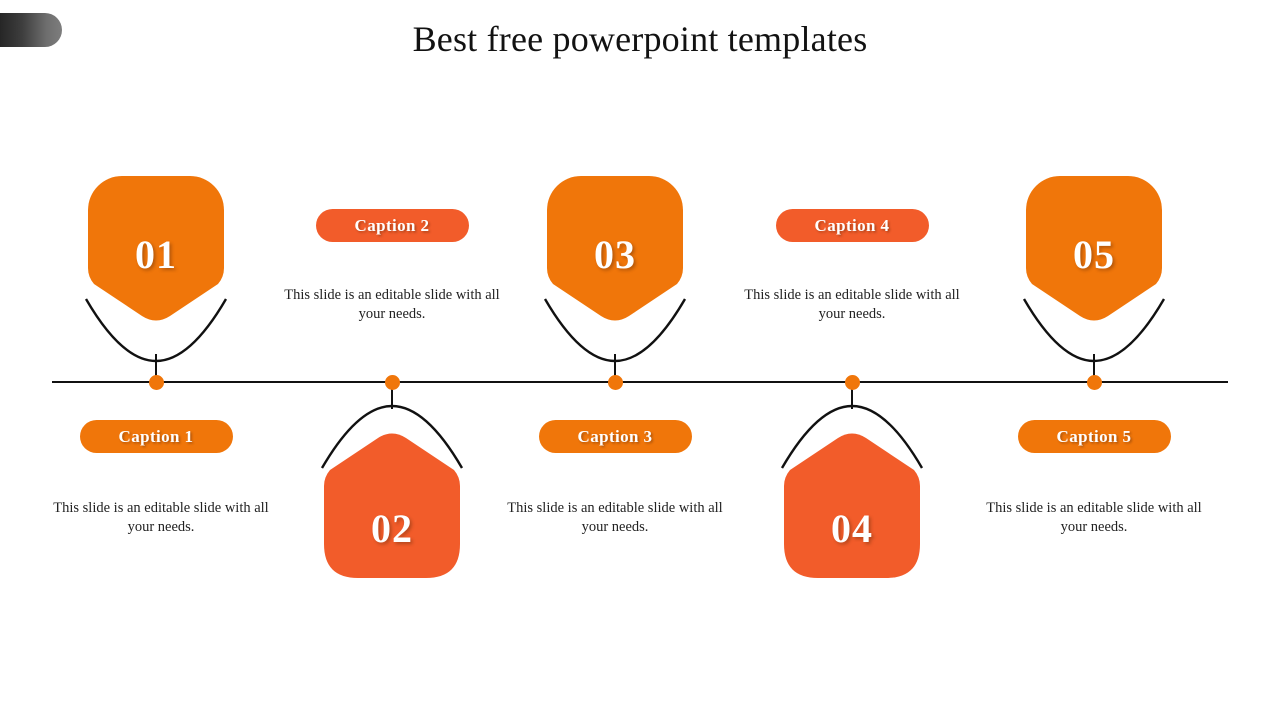 Image resolution: width=1280 pixels, height=720 pixels. I want to click on timeline-node-5: 05, so click(1094, 248).